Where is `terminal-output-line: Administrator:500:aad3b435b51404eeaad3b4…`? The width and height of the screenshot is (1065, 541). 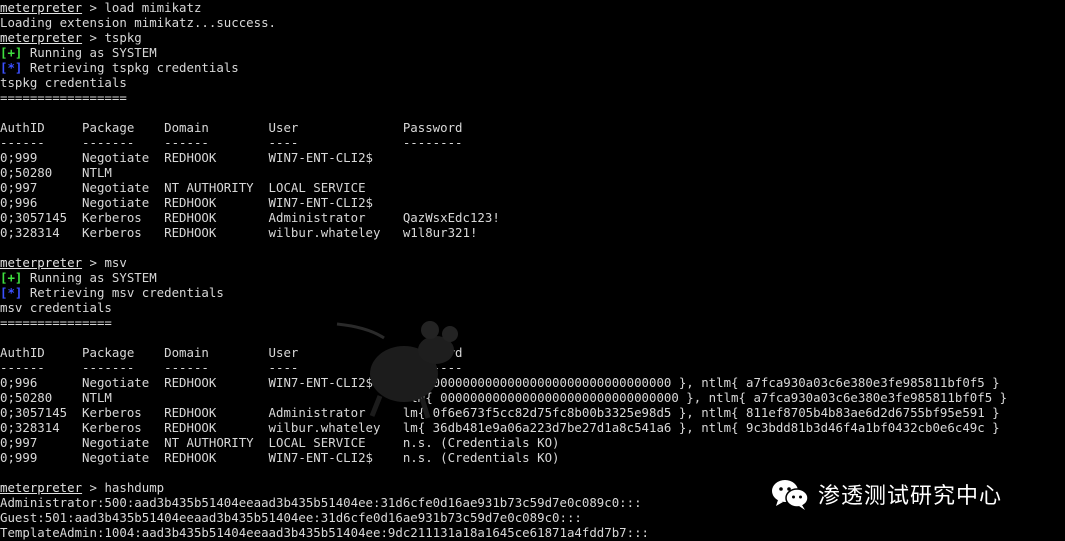
terminal-output-line: Administrator:500:aad3b435b51404eeaad3b4… is located at coordinates (321, 502).